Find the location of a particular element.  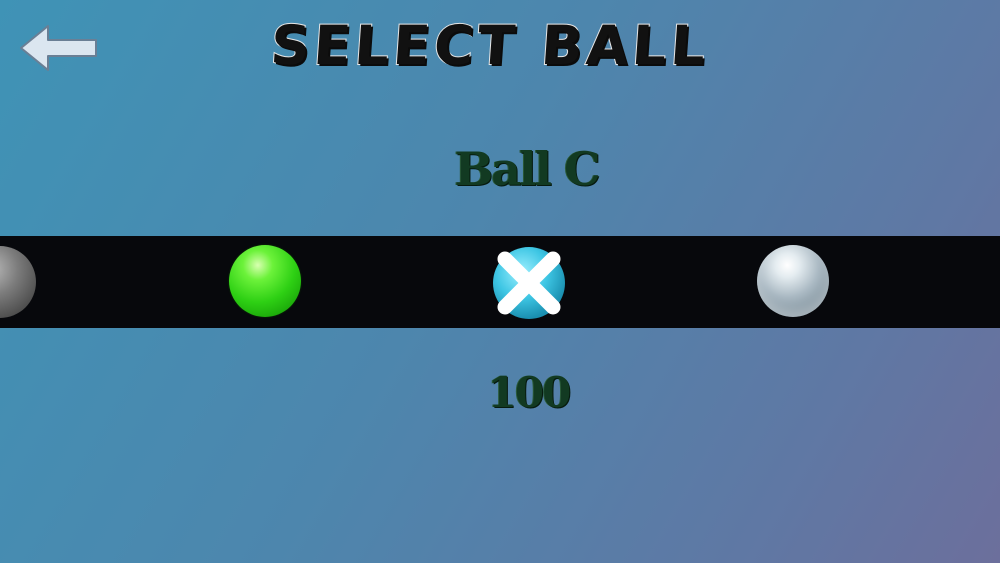

glass-ball is located at coordinates (793, 281).